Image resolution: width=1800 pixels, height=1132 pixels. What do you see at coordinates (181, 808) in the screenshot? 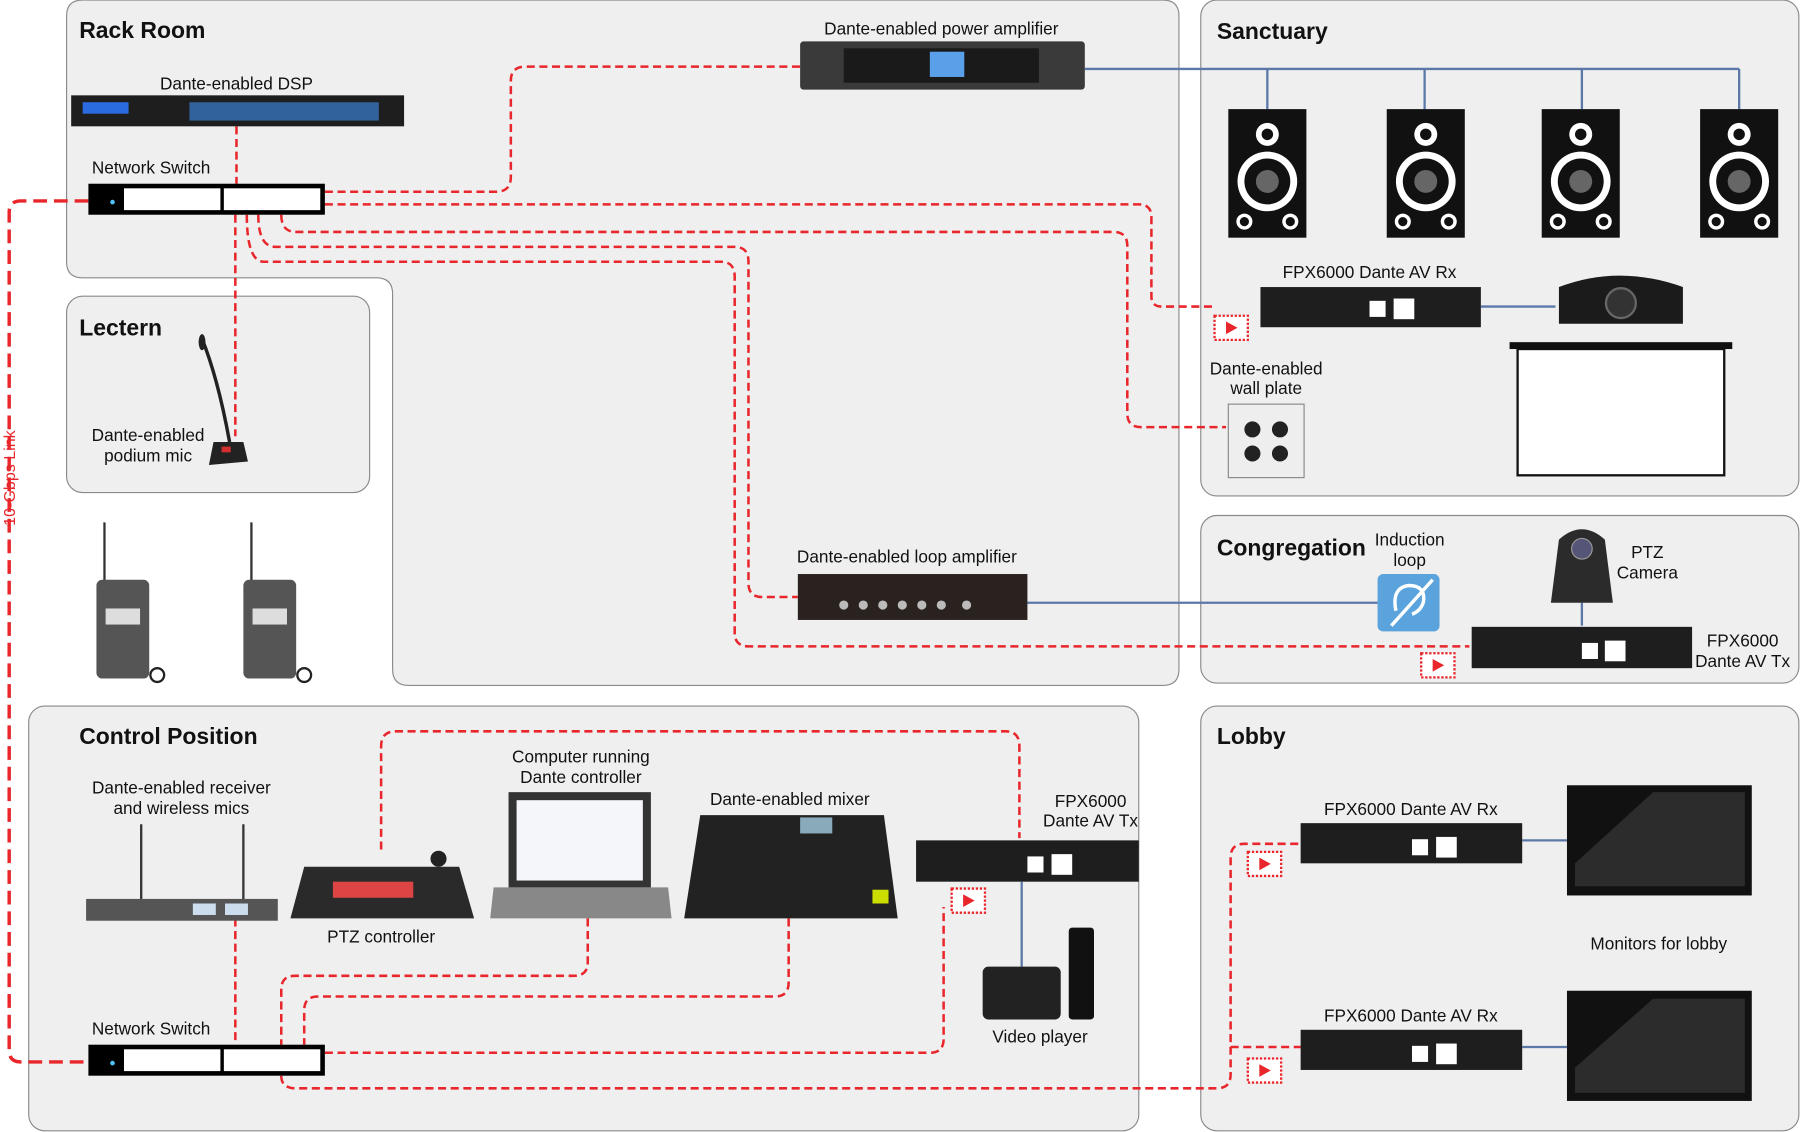
I see `receiver-label-2: and wireless mics` at bounding box center [181, 808].